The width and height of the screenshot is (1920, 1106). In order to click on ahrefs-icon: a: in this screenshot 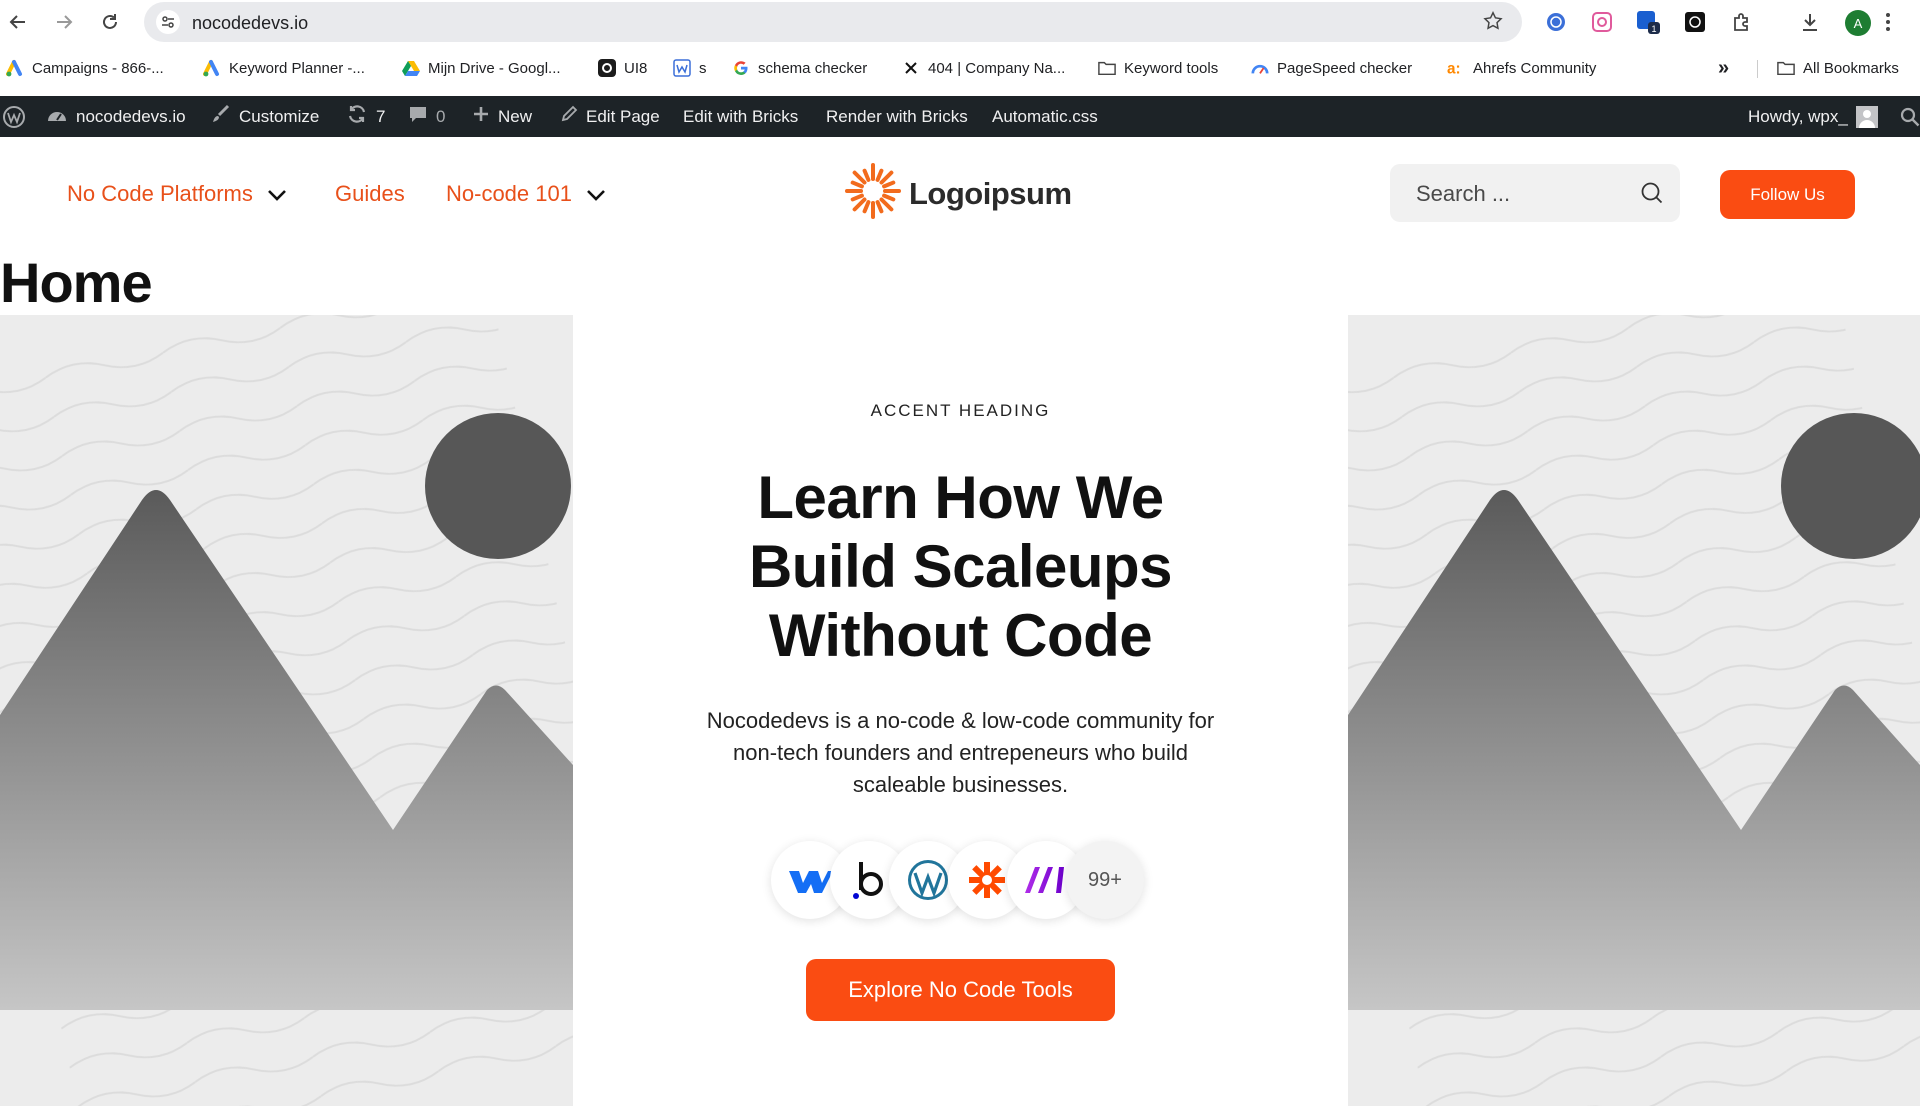, I will do `click(1456, 68)`.